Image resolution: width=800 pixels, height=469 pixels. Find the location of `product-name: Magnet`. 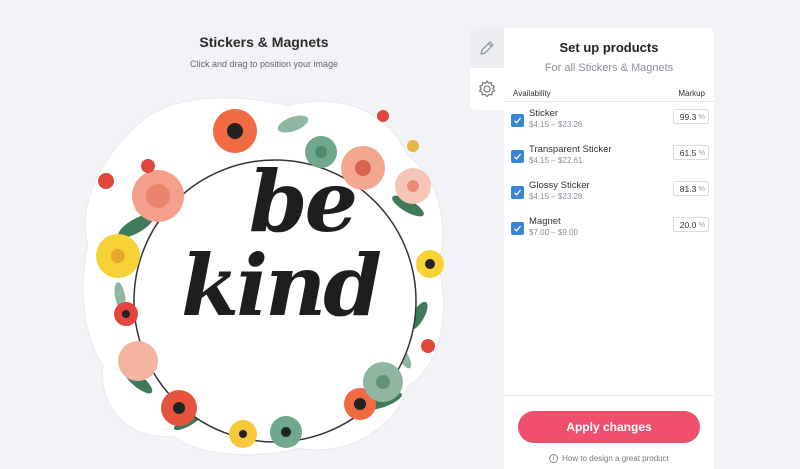

product-name: Magnet is located at coordinates (545, 221).